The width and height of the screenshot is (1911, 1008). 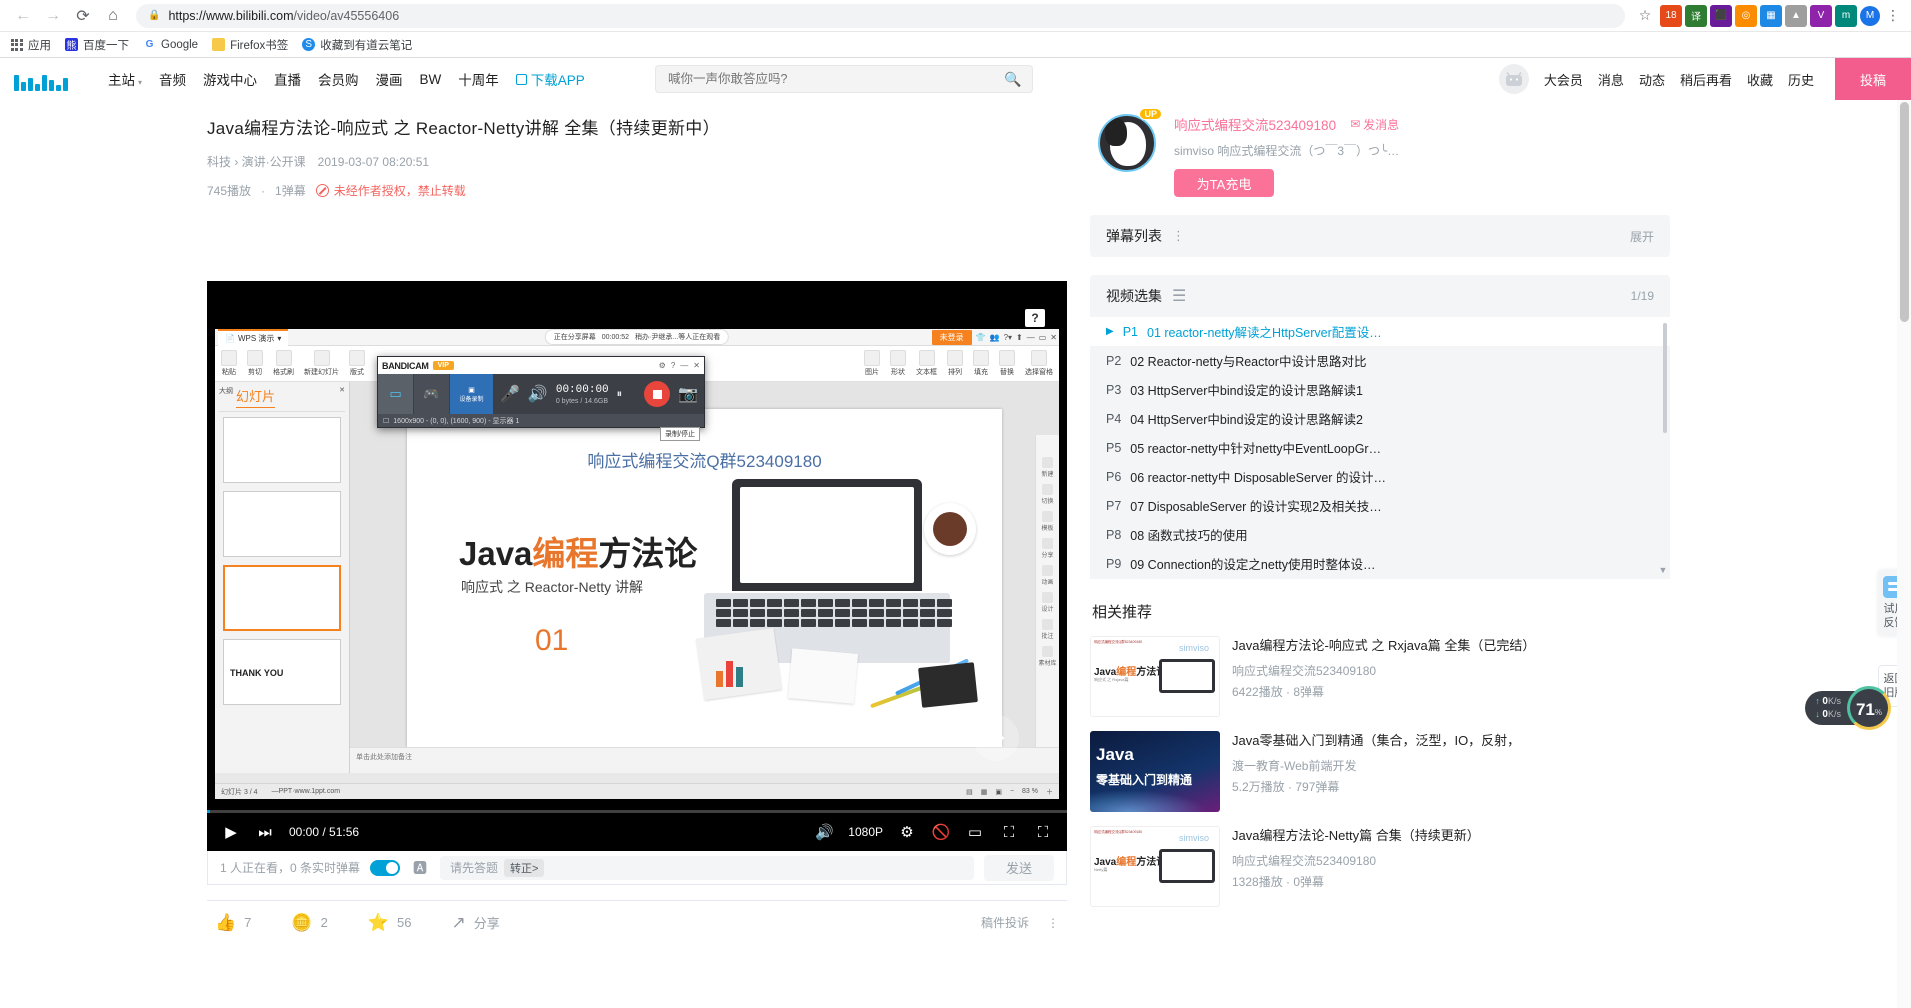 What do you see at coordinates (431, 79) in the screenshot?
I see `nav-item-bw: BW` at bounding box center [431, 79].